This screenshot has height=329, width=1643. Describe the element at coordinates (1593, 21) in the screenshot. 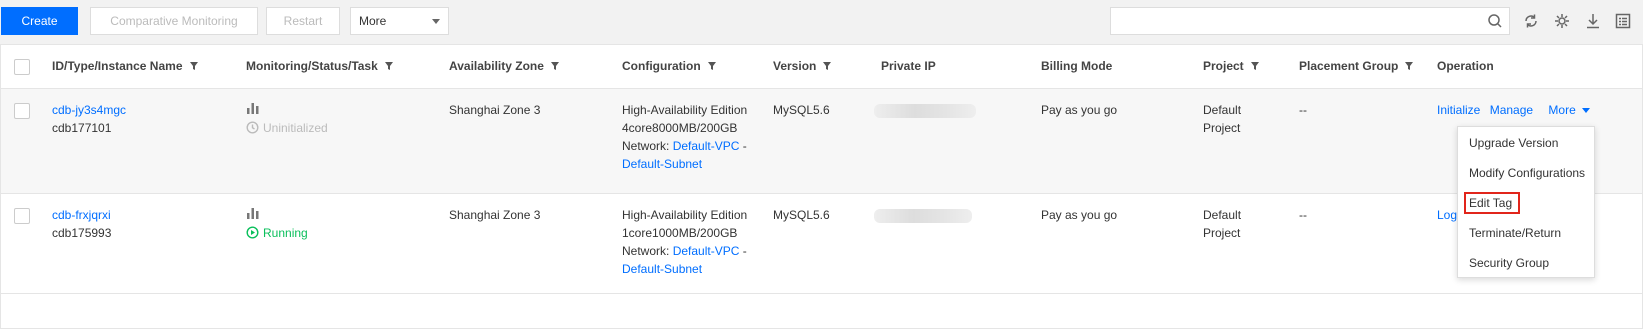

I see `download-icon` at that location.